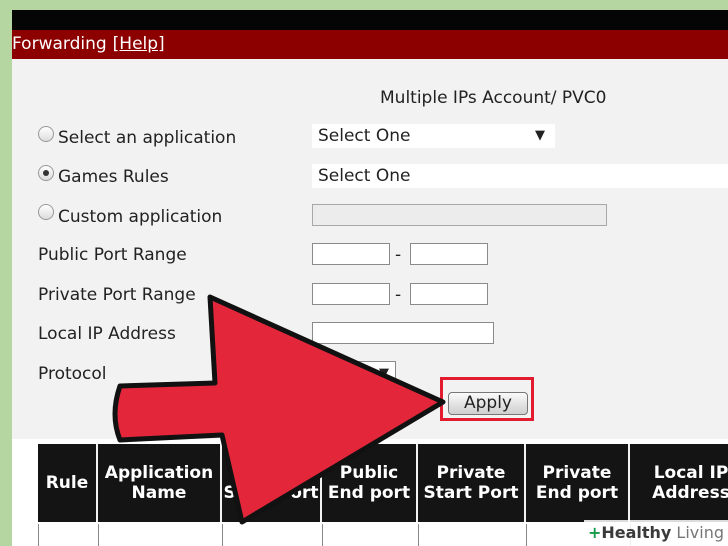 The width and height of the screenshot is (728, 546). What do you see at coordinates (113, 177) in the screenshot?
I see `radio-games-rules-label: Games Rules` at bounding box center [113, 177].